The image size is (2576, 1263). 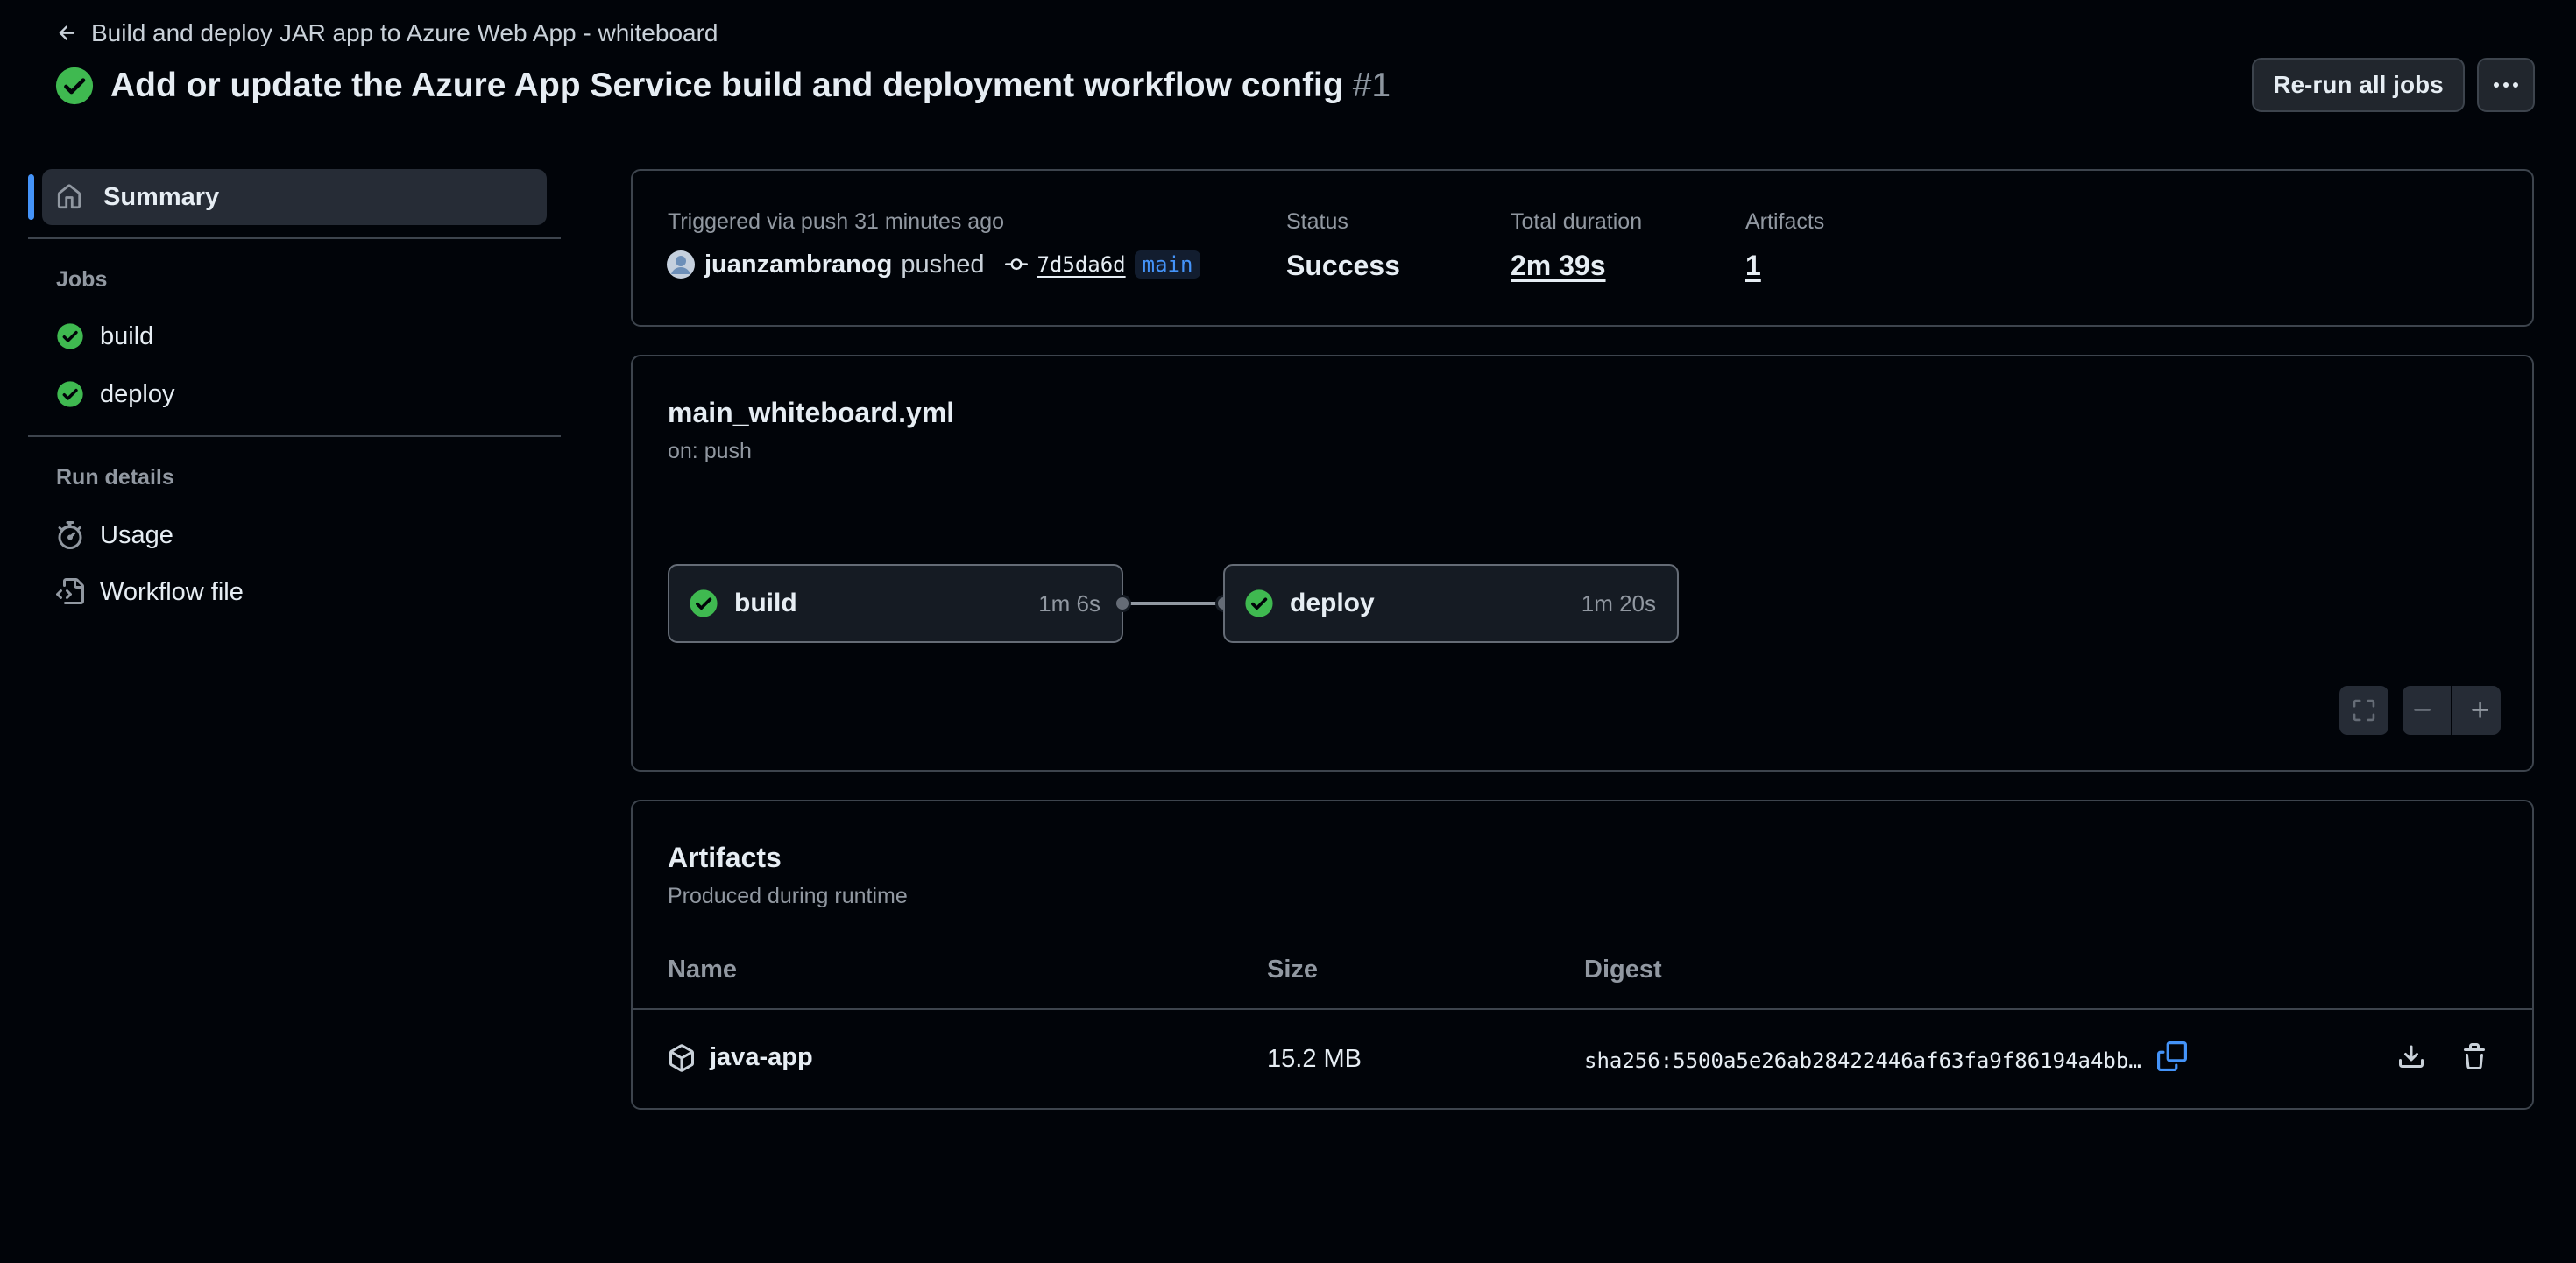 I want to click on artifact-name-cell: java-app, so click(x=740, y=1058).